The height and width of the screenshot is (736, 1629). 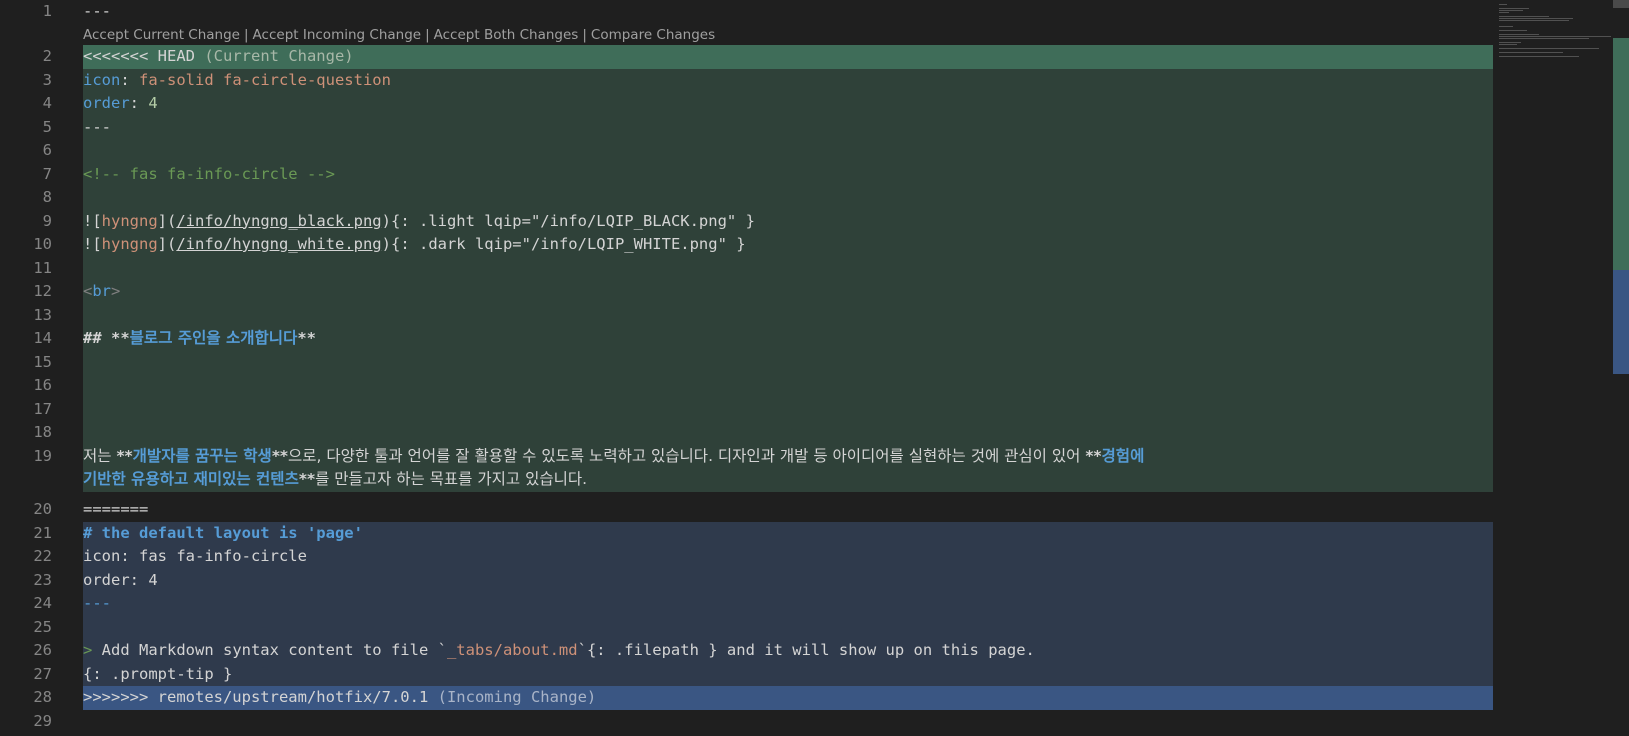 What do you see at coordinates (42, 361) in the screenshot?
I see `line-number: 15` at bounding box center [42, 361].